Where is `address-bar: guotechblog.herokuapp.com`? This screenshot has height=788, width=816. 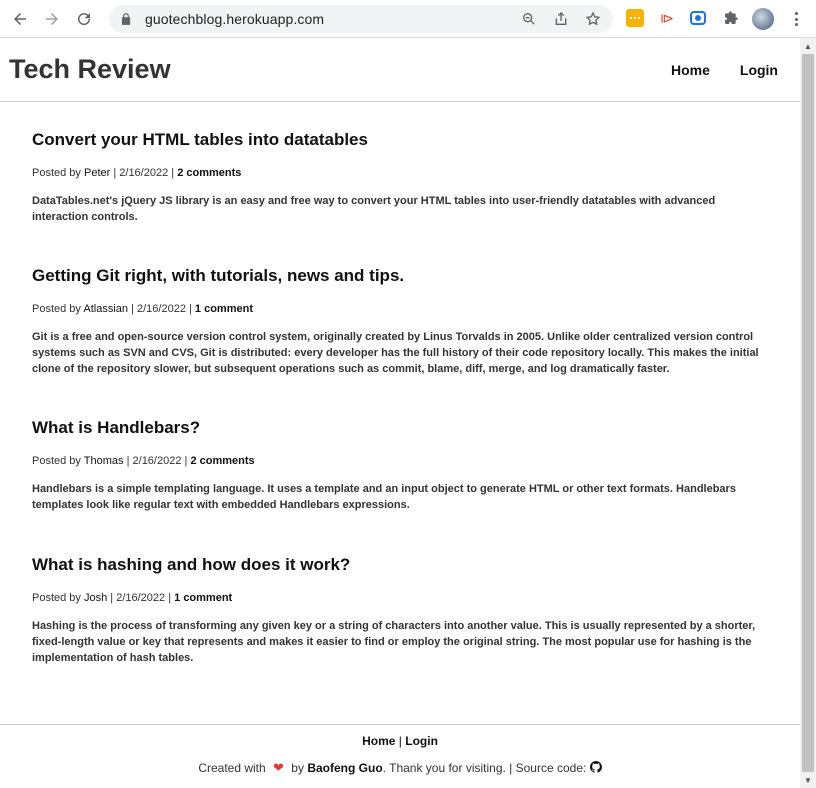 address-bar: guotechblog.herokuapp.com is located at coordinates (361, 19).